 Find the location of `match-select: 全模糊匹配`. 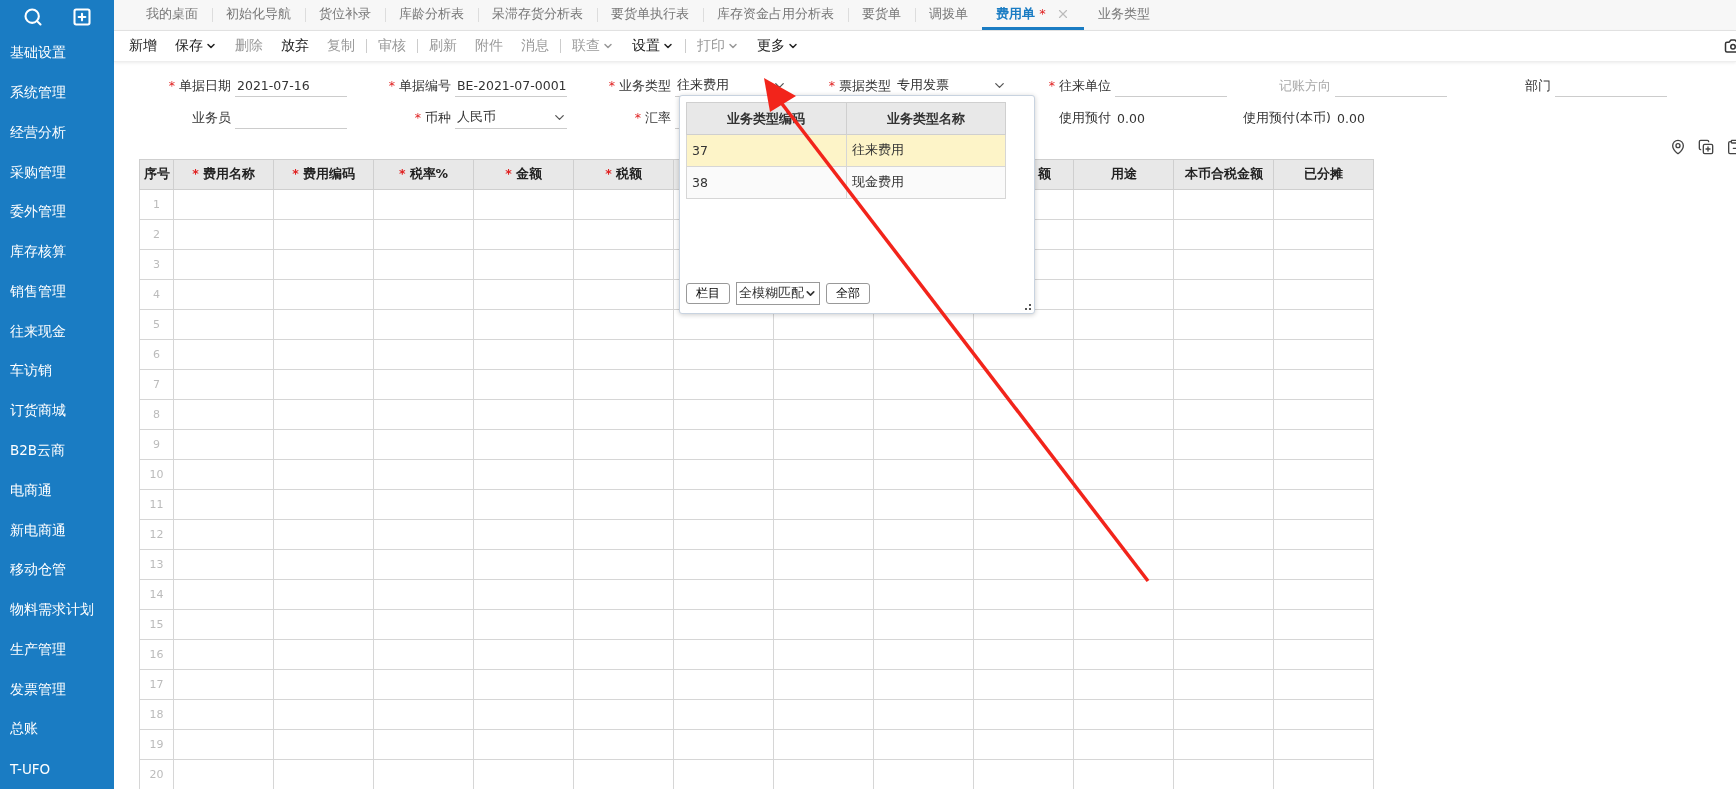

match-select: 全模糊匹配 is located at coordinates (778, 293).